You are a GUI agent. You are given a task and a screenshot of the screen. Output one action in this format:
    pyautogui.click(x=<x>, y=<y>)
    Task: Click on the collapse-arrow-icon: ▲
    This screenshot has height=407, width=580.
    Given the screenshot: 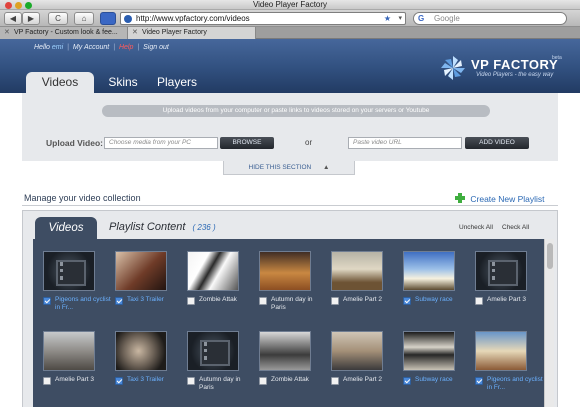 What is the action you would take?
    pyautogui.click(x=326, y=167)
    